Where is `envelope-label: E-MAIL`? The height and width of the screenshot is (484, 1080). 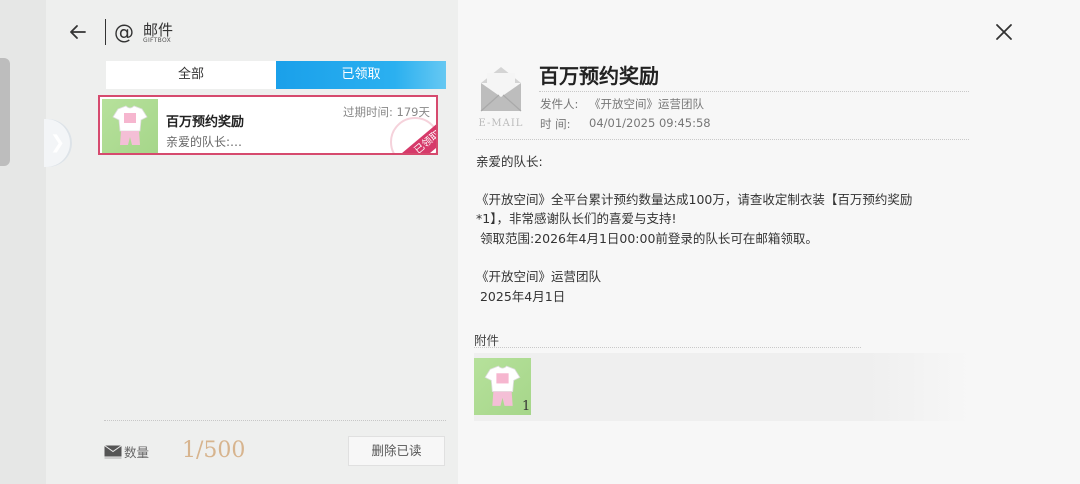 envelope-label: E-MAIL is located at coordinates (501, 123).